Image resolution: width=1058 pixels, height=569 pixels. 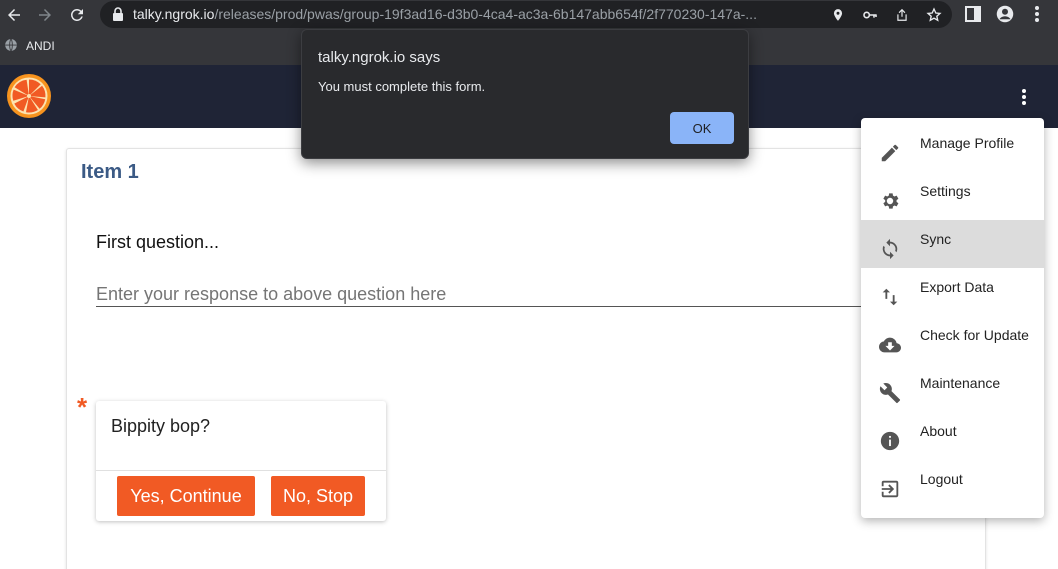 I want to click on question-2-label: Bippity bop?, so click(x=161, y=426).